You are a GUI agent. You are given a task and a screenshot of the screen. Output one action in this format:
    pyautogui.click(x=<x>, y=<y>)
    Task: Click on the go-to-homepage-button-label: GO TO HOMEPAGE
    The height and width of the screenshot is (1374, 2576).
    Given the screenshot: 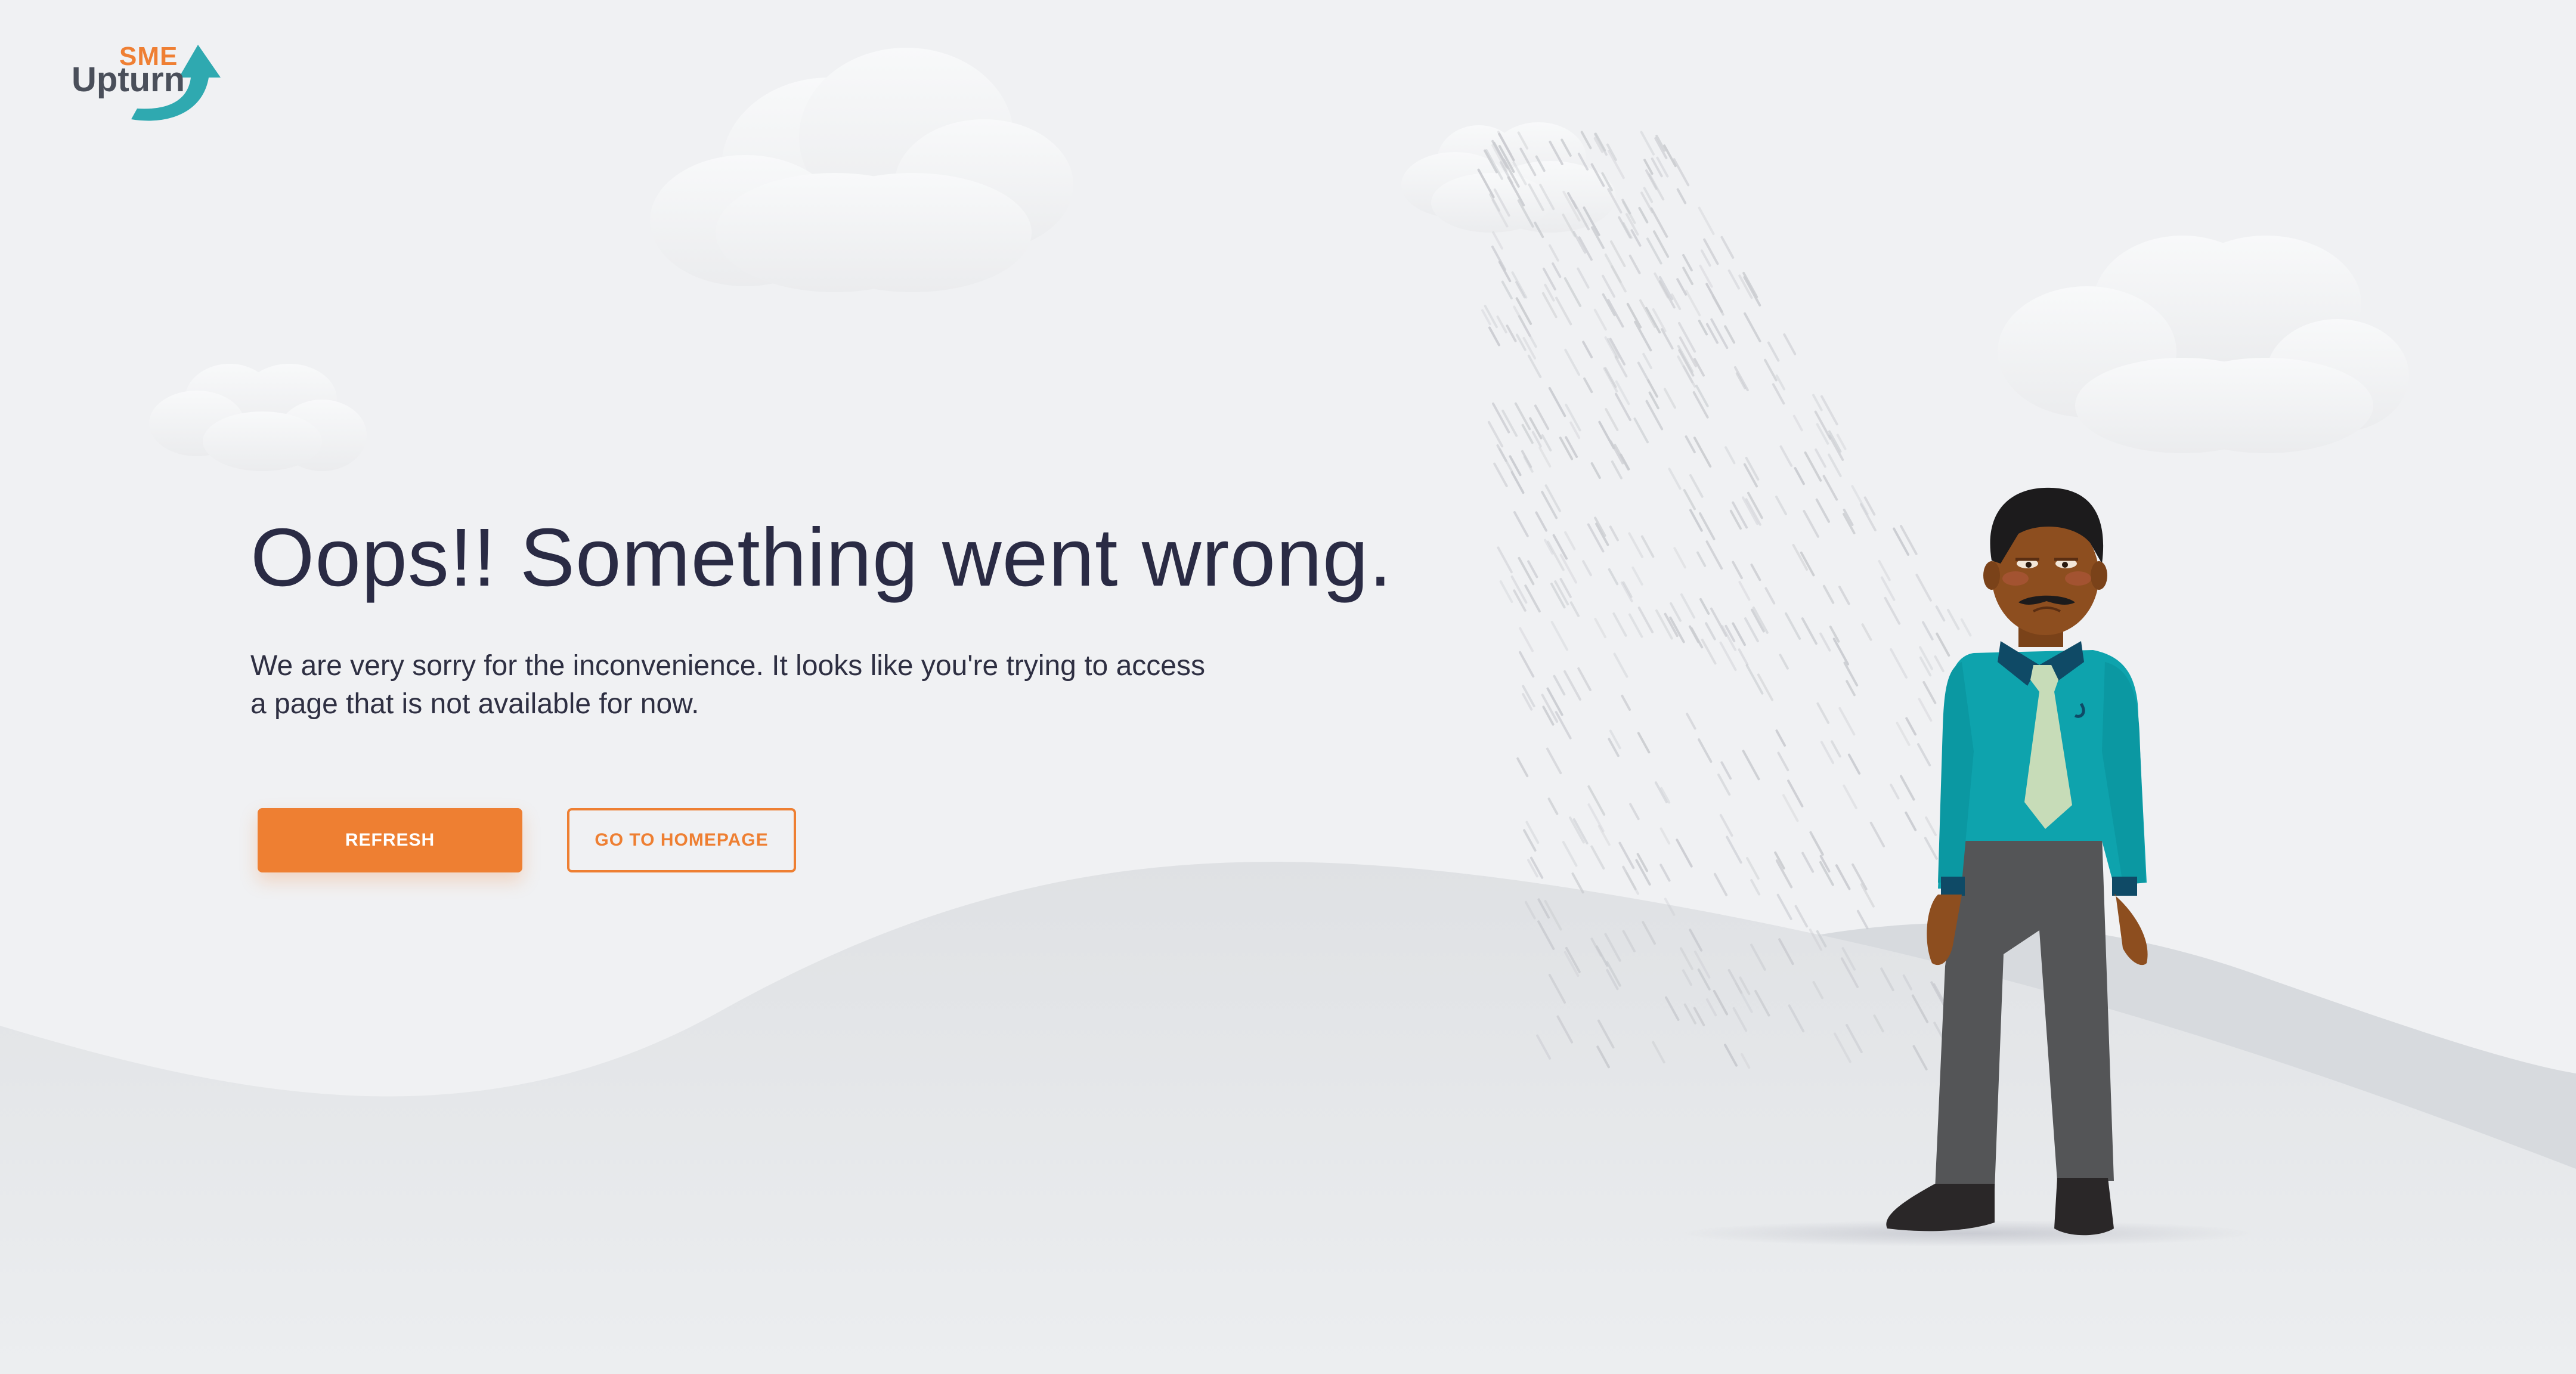 What is the action you would take?
    pyautogui.click(x=682, y=840)
    